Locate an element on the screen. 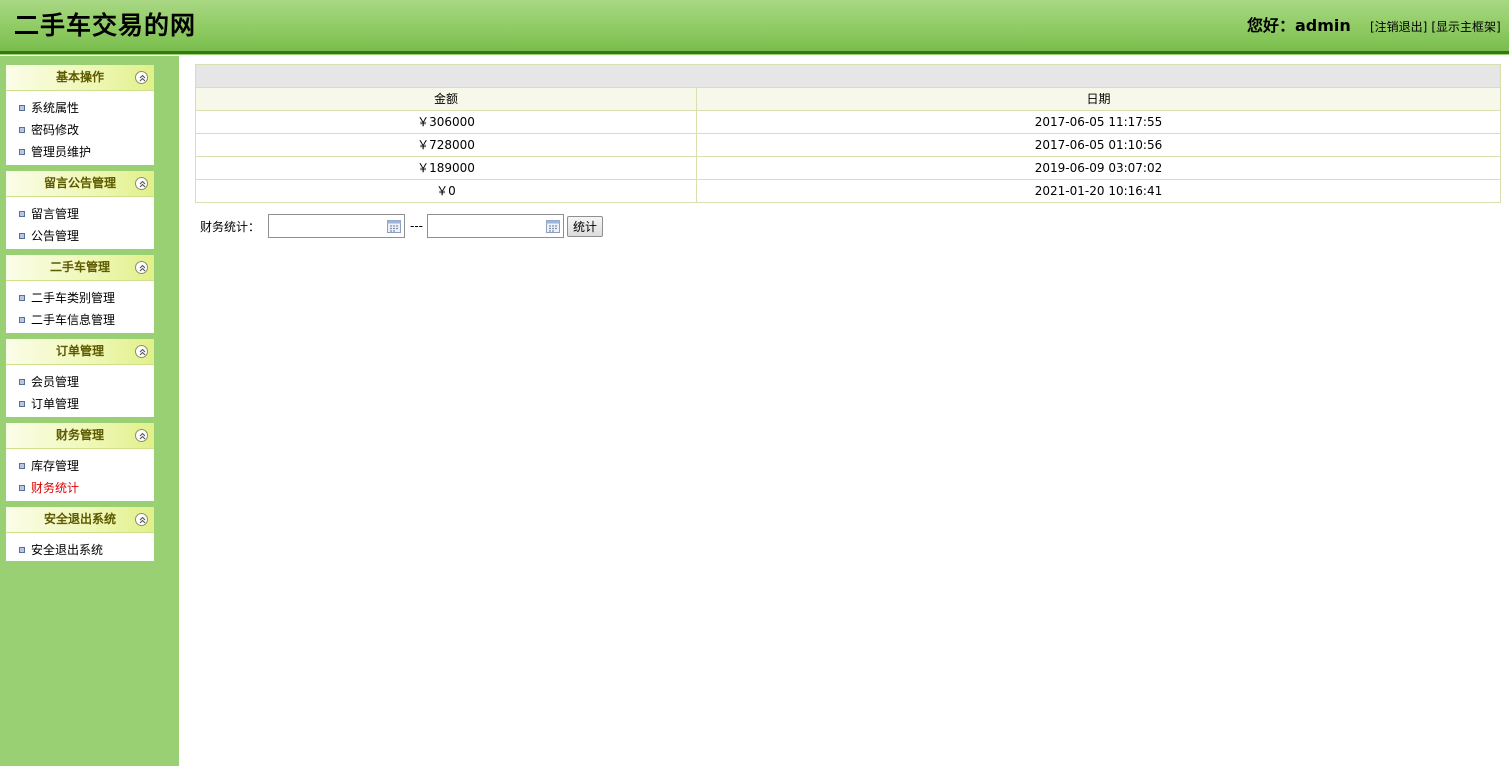  end-date-box is located at coordinates (496, 226).